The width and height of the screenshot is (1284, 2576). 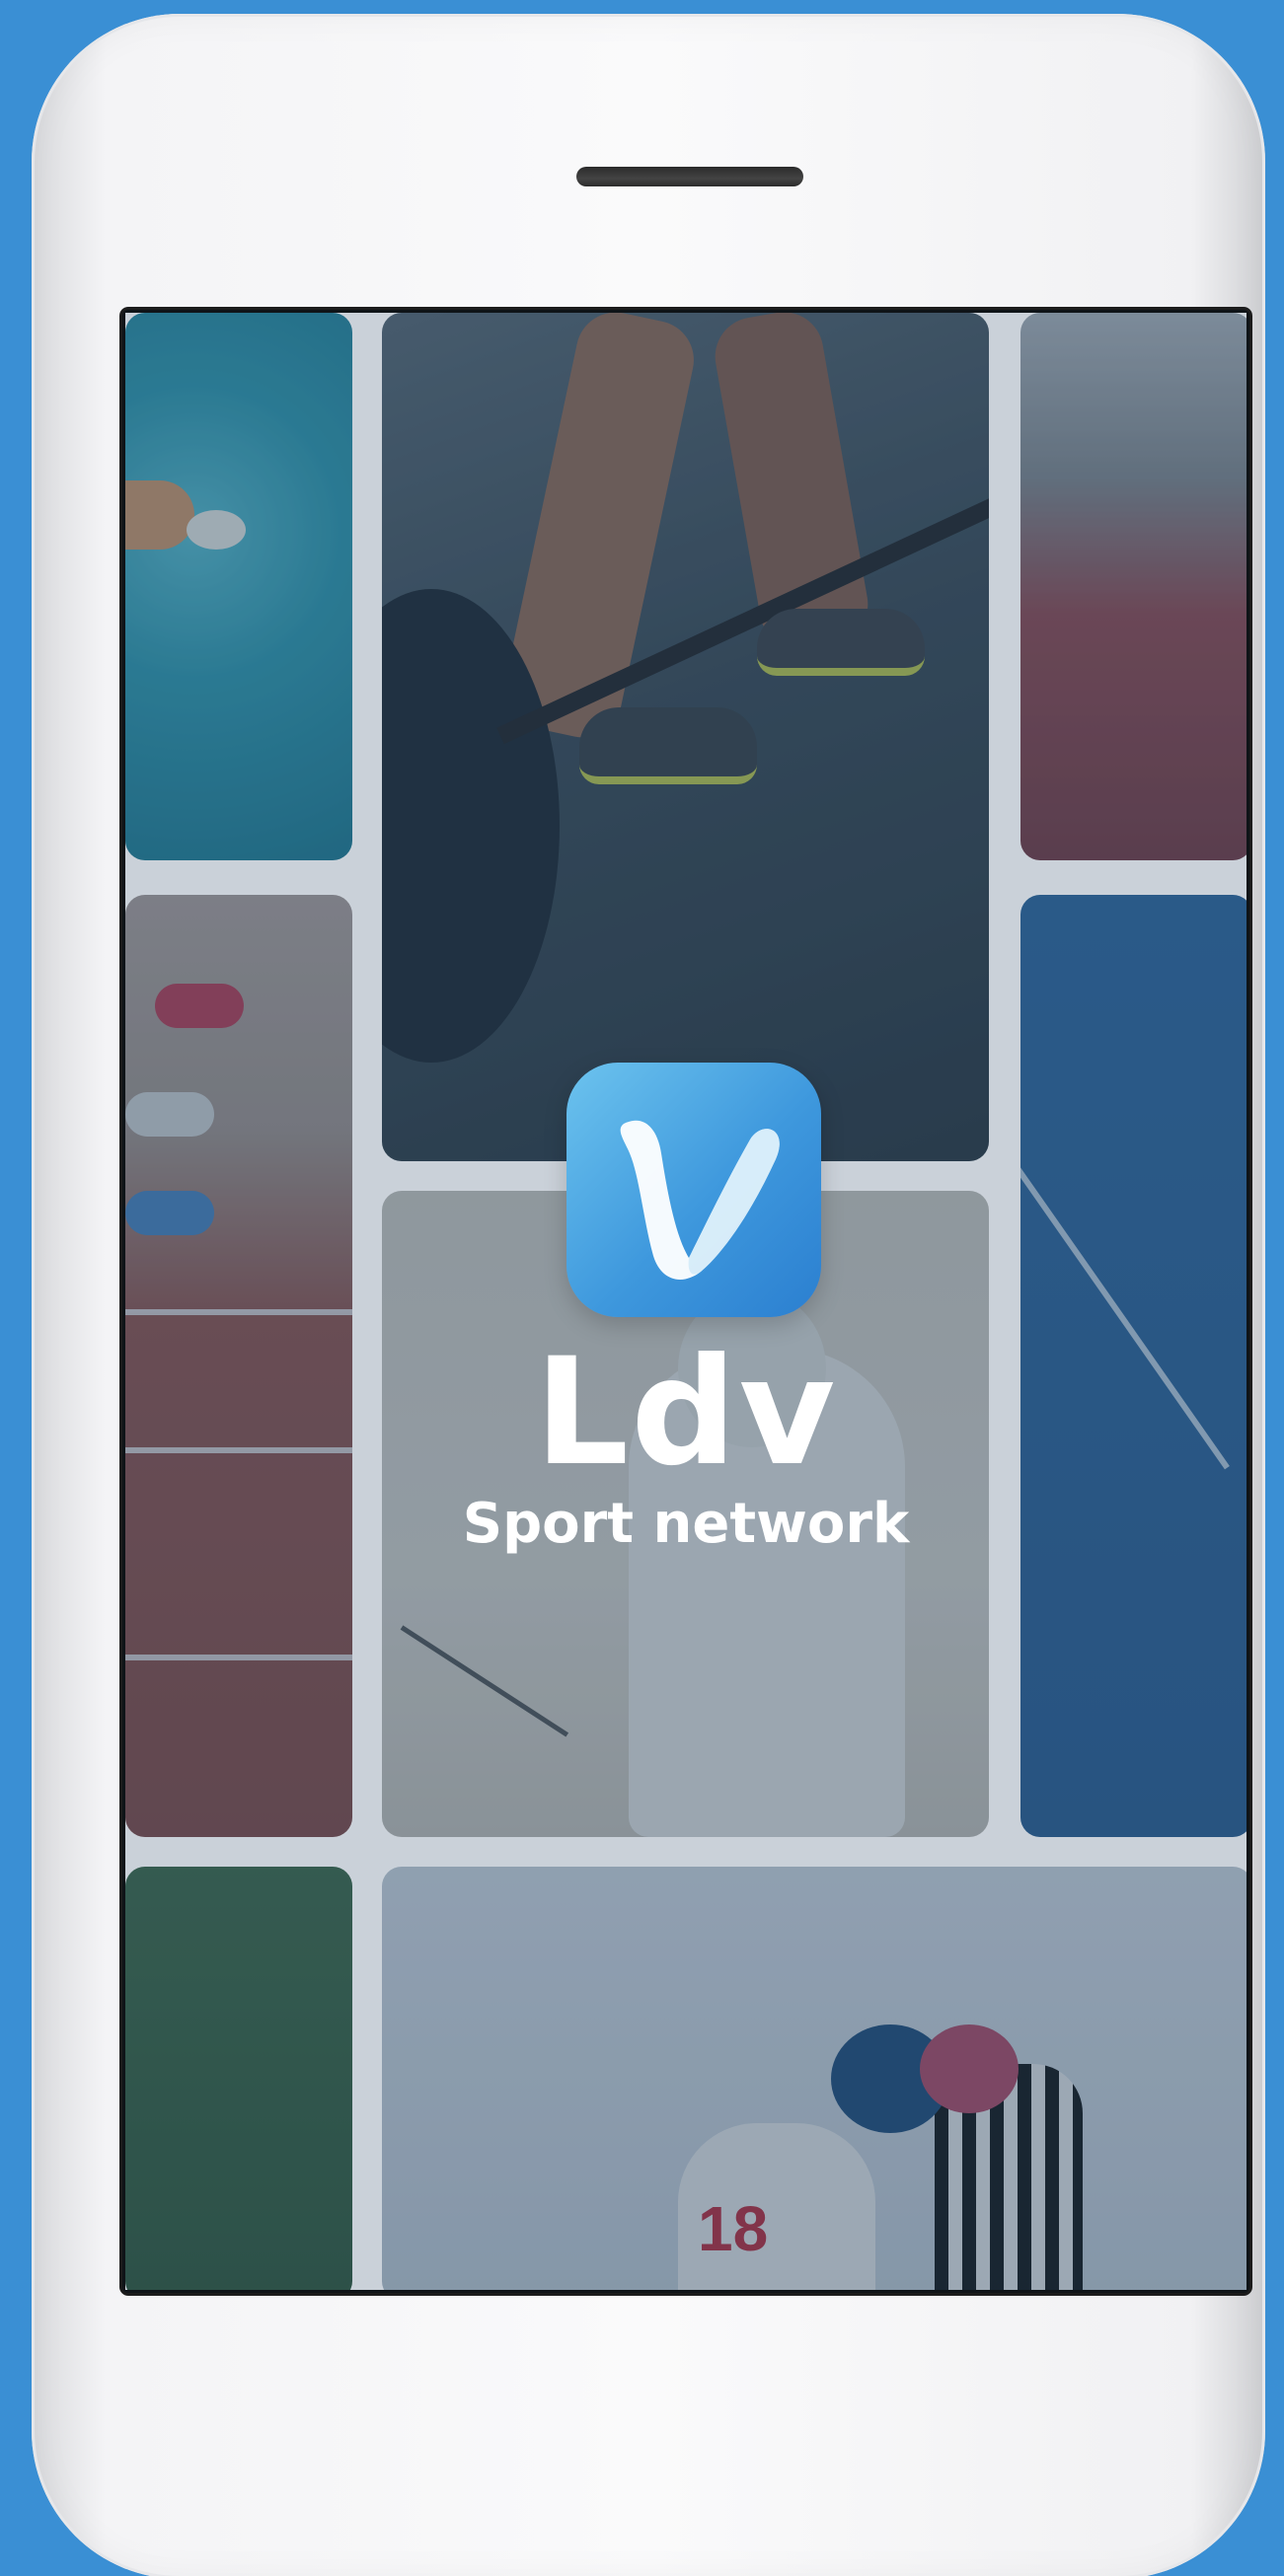 What do you see at coordinates (700, 1200) in the screenshot?
I see `v-logo-glyph` at bounding box center [700, 1200].